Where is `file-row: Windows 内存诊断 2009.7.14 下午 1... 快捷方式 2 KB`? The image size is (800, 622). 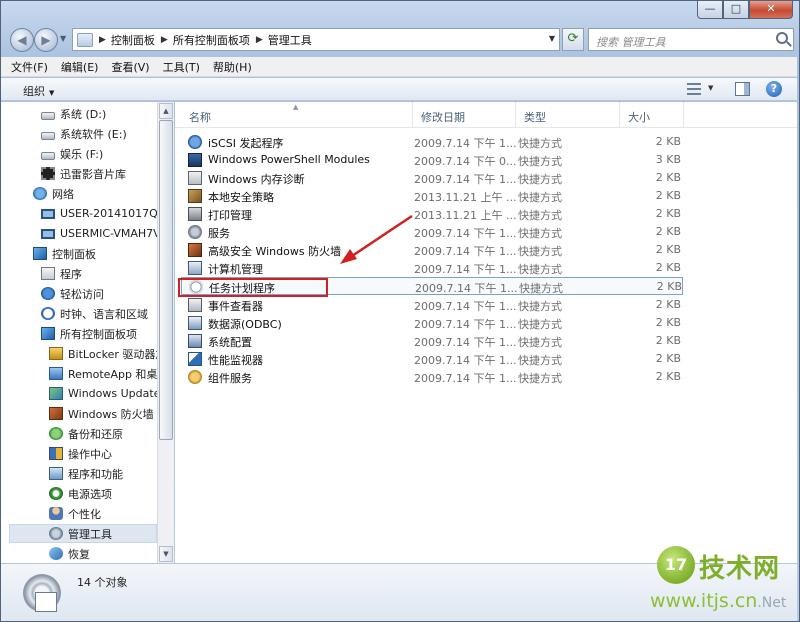
file-row: Windows 内存诊断 2009.7.14 下午 1... 快捷方式 2 KB is located at coordinates (432, 178).